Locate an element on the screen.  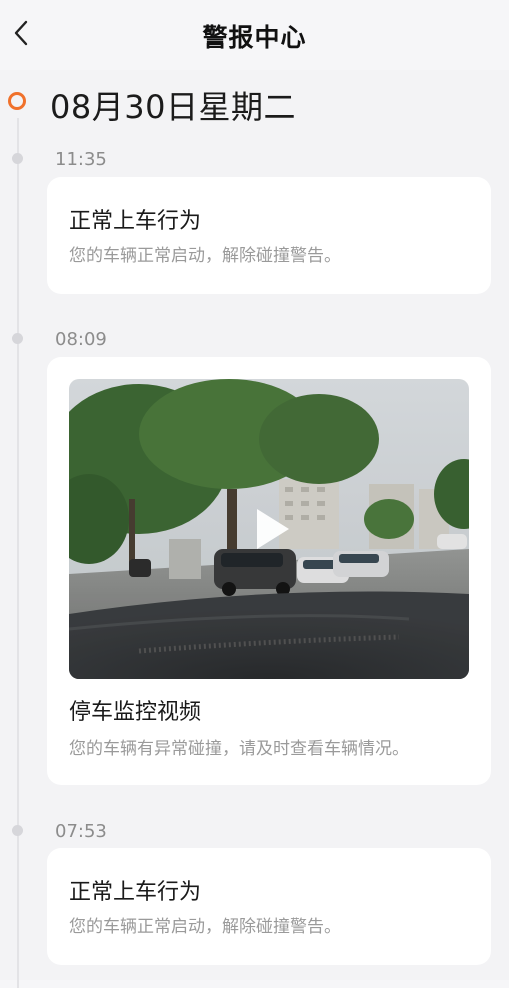
event-time: 11:35 is located at coordinates (81, 159).